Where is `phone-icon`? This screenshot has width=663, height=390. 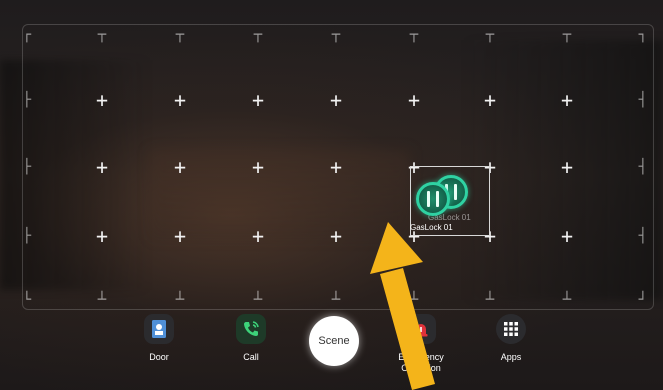 phone-icon is located at coordinates (251, 329).